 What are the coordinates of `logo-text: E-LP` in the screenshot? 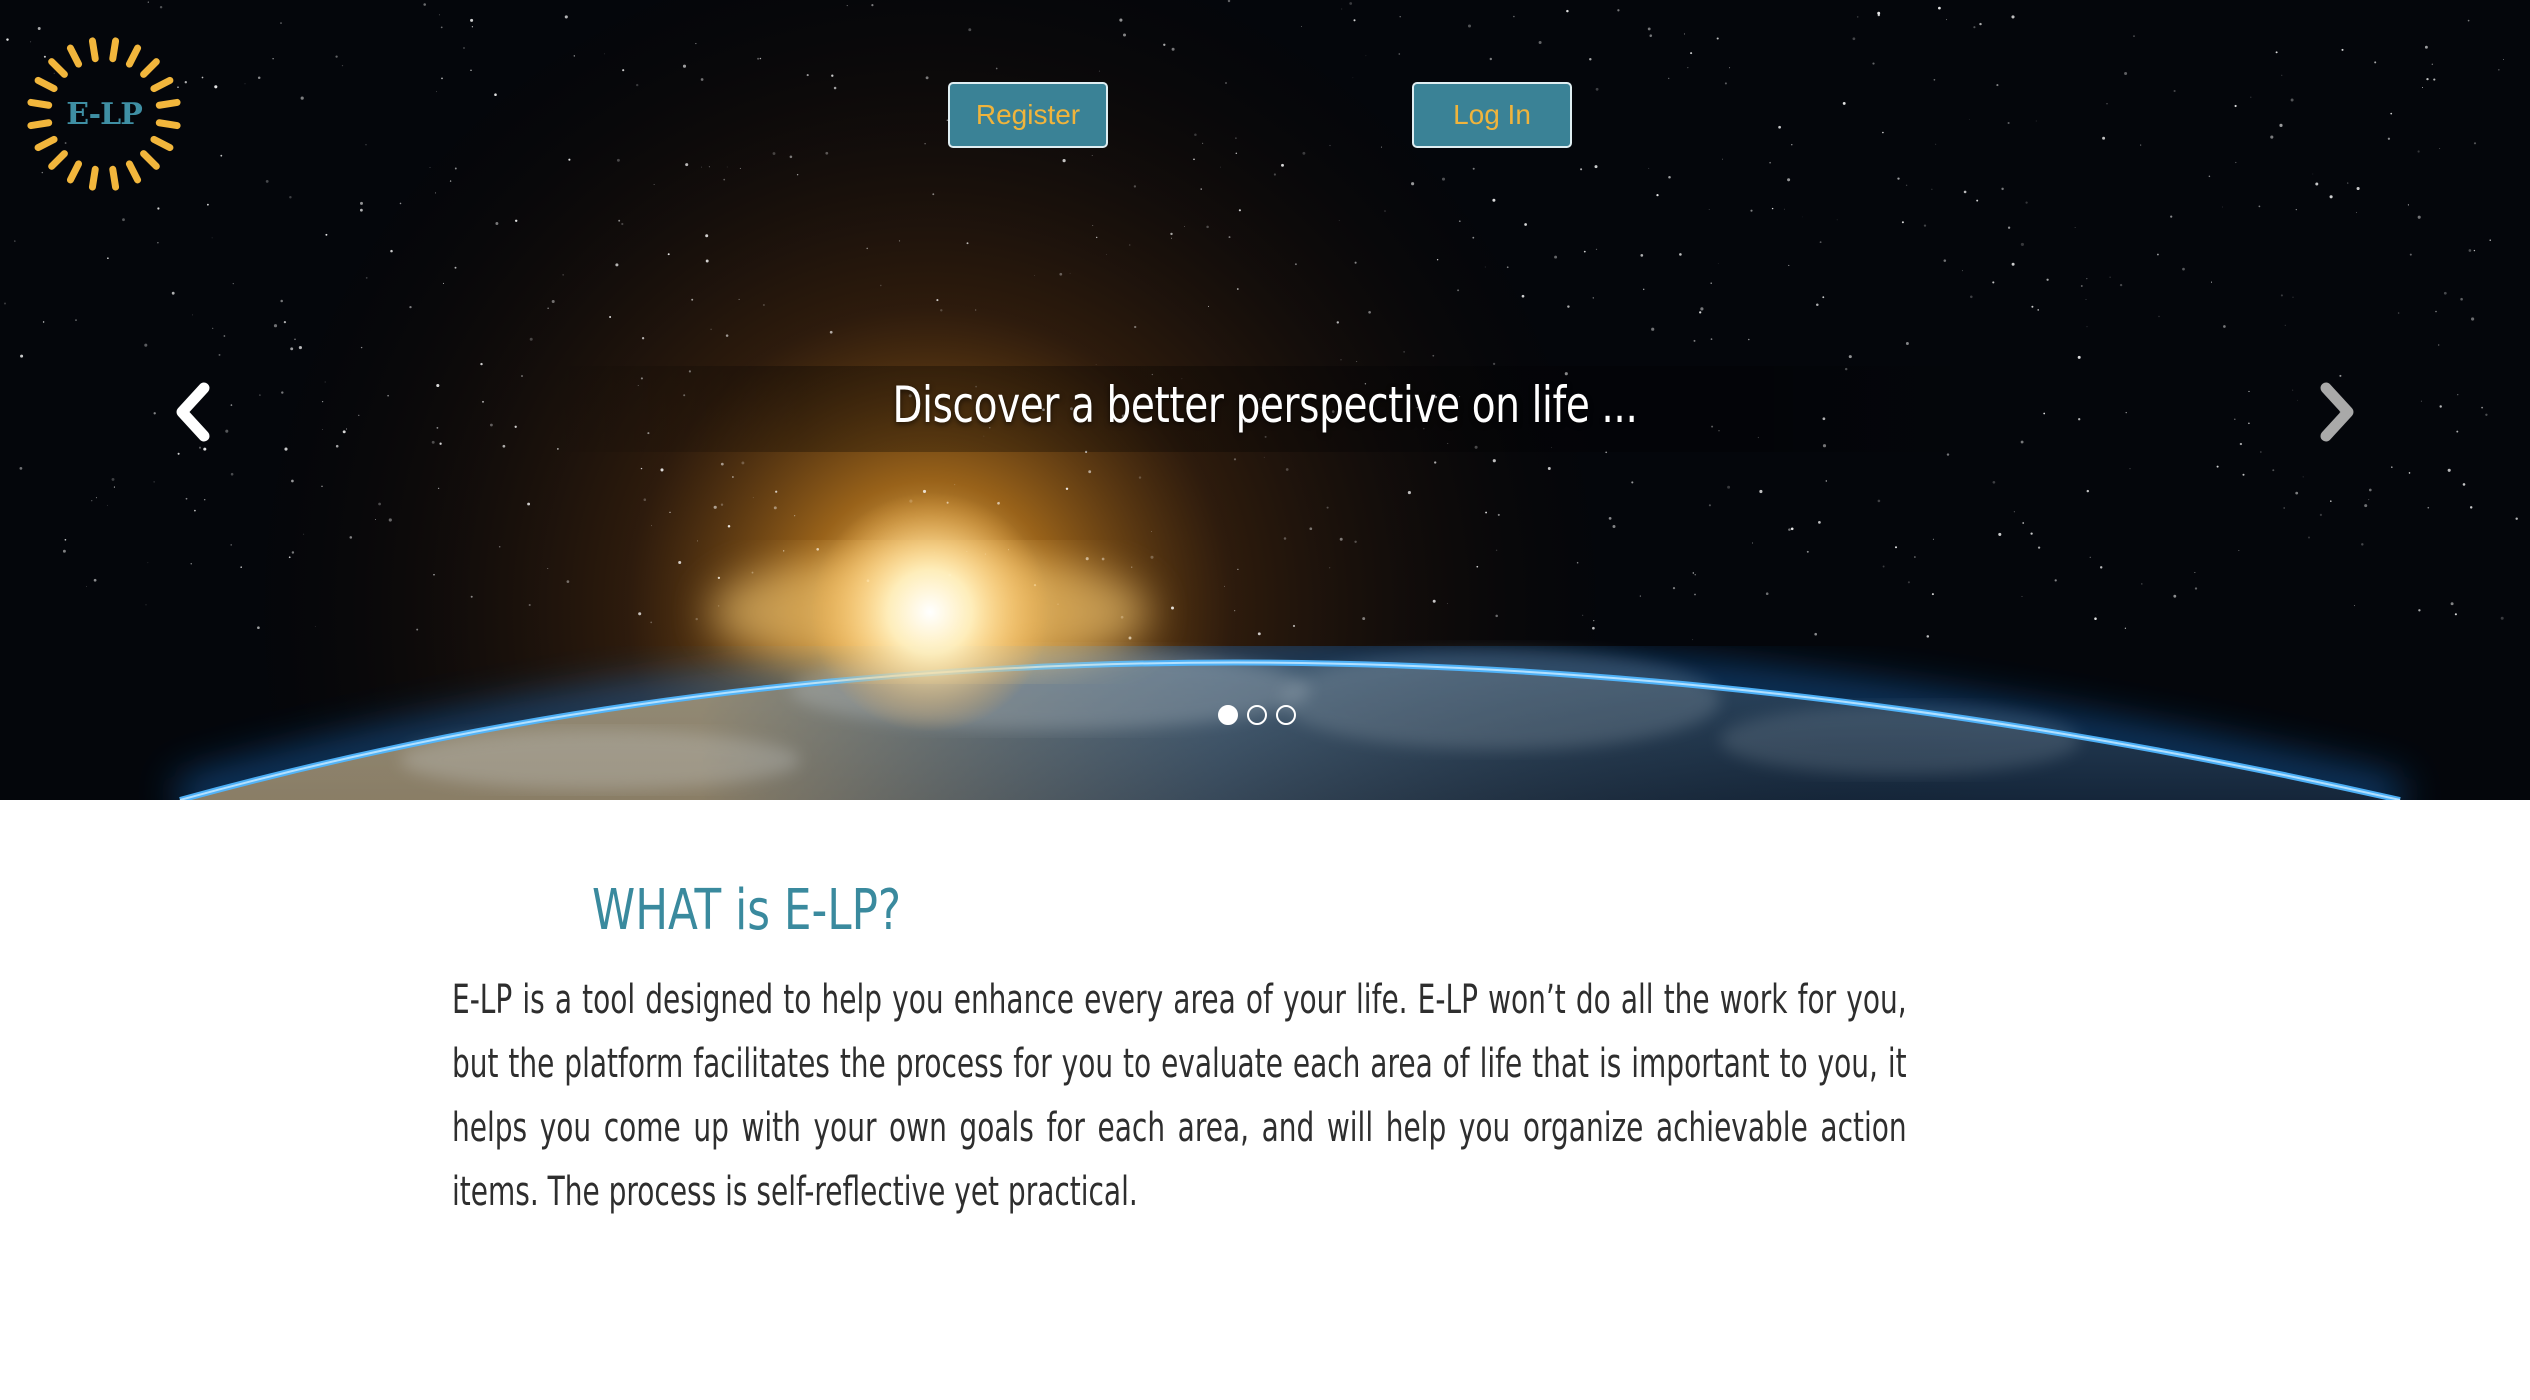 It's located at (104, 114).